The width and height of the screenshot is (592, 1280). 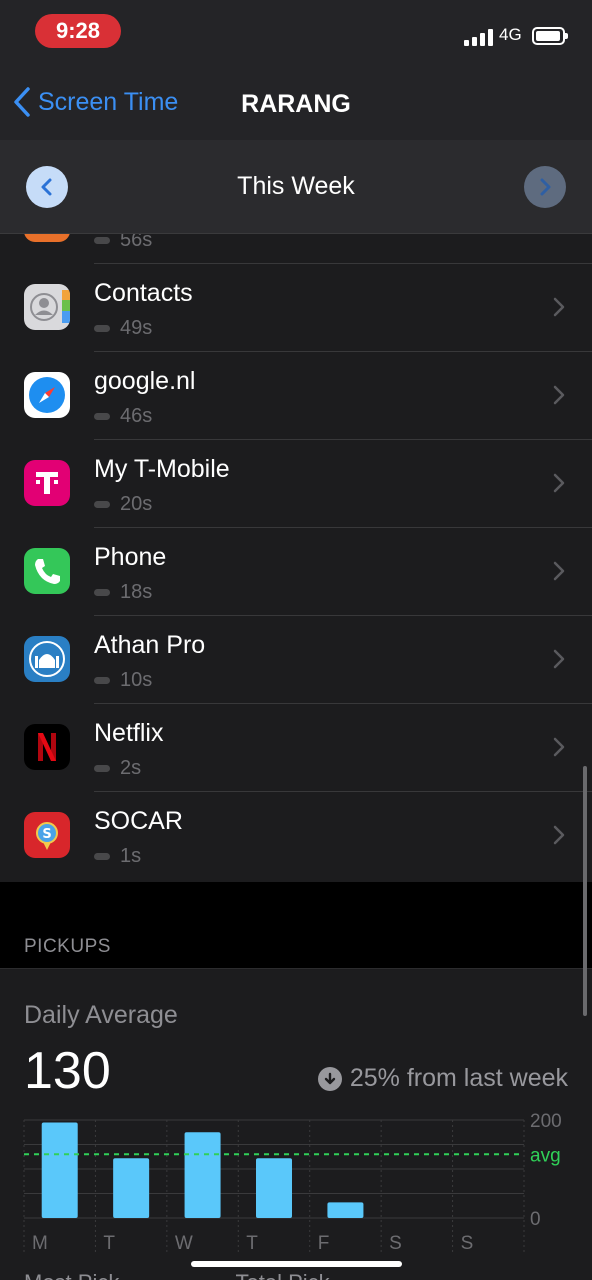 What do you see at coordinates (296, 1264) in the screenshot?
I see `home-indicator` at bounding box center [296, 1264].